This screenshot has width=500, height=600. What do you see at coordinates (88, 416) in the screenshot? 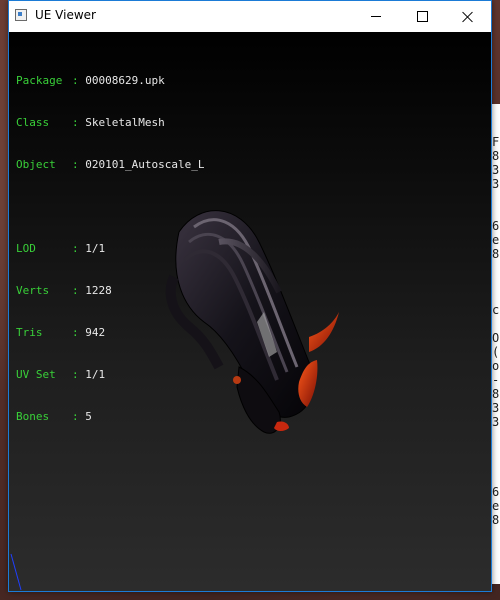
I see `info-value: 5` at bounding box center [88, 416].